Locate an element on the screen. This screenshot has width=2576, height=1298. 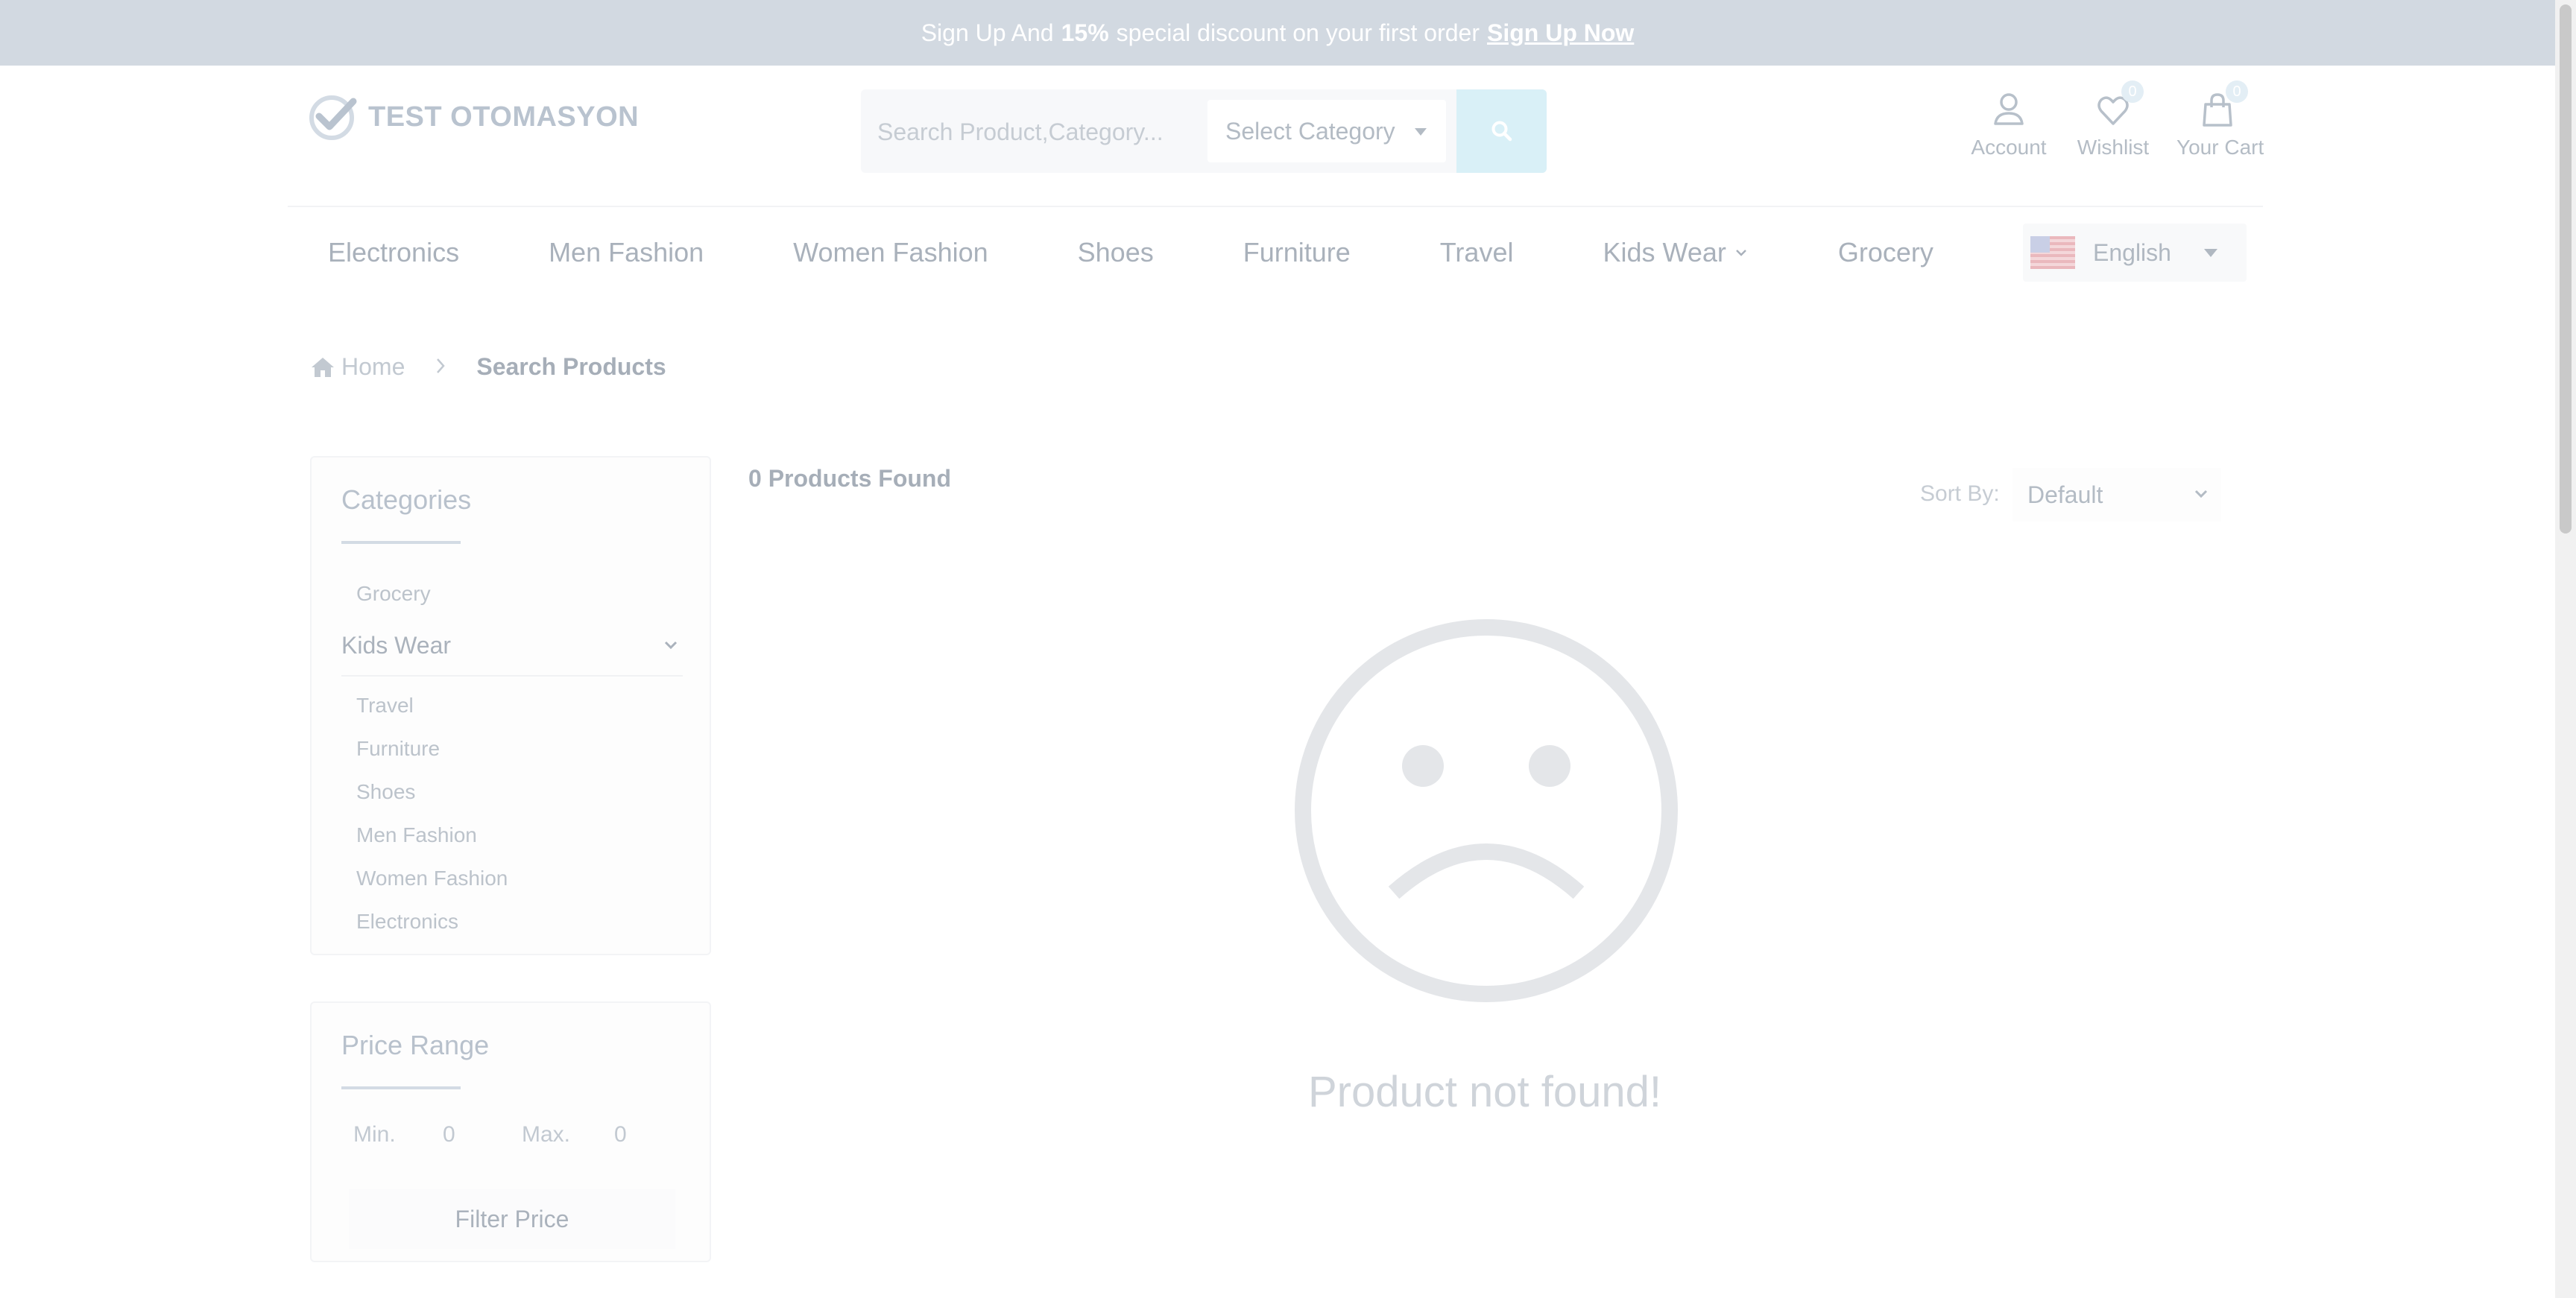
cart-label: Your Cart is located at coordinates (2220, 147).